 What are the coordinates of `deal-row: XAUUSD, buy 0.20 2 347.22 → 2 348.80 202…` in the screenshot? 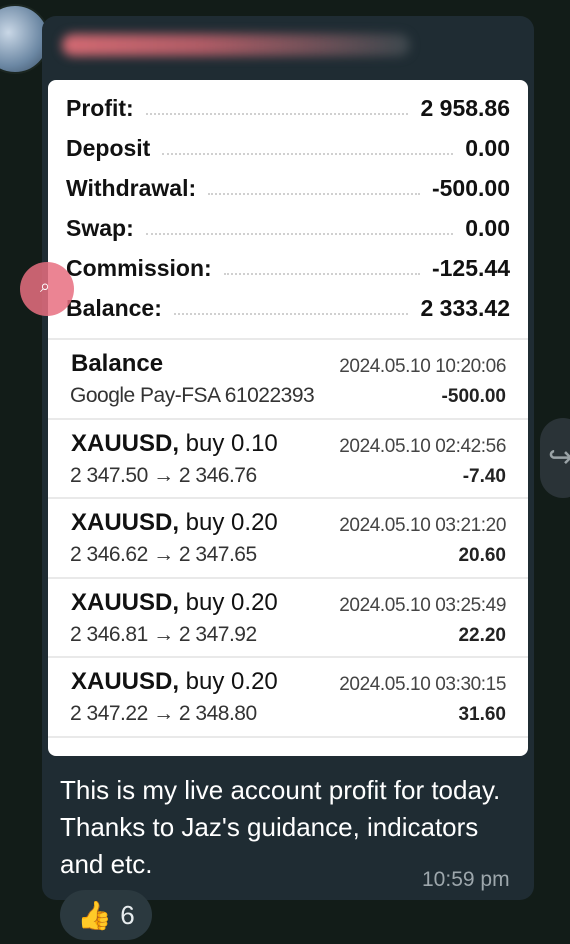 It's located at (288, 697).